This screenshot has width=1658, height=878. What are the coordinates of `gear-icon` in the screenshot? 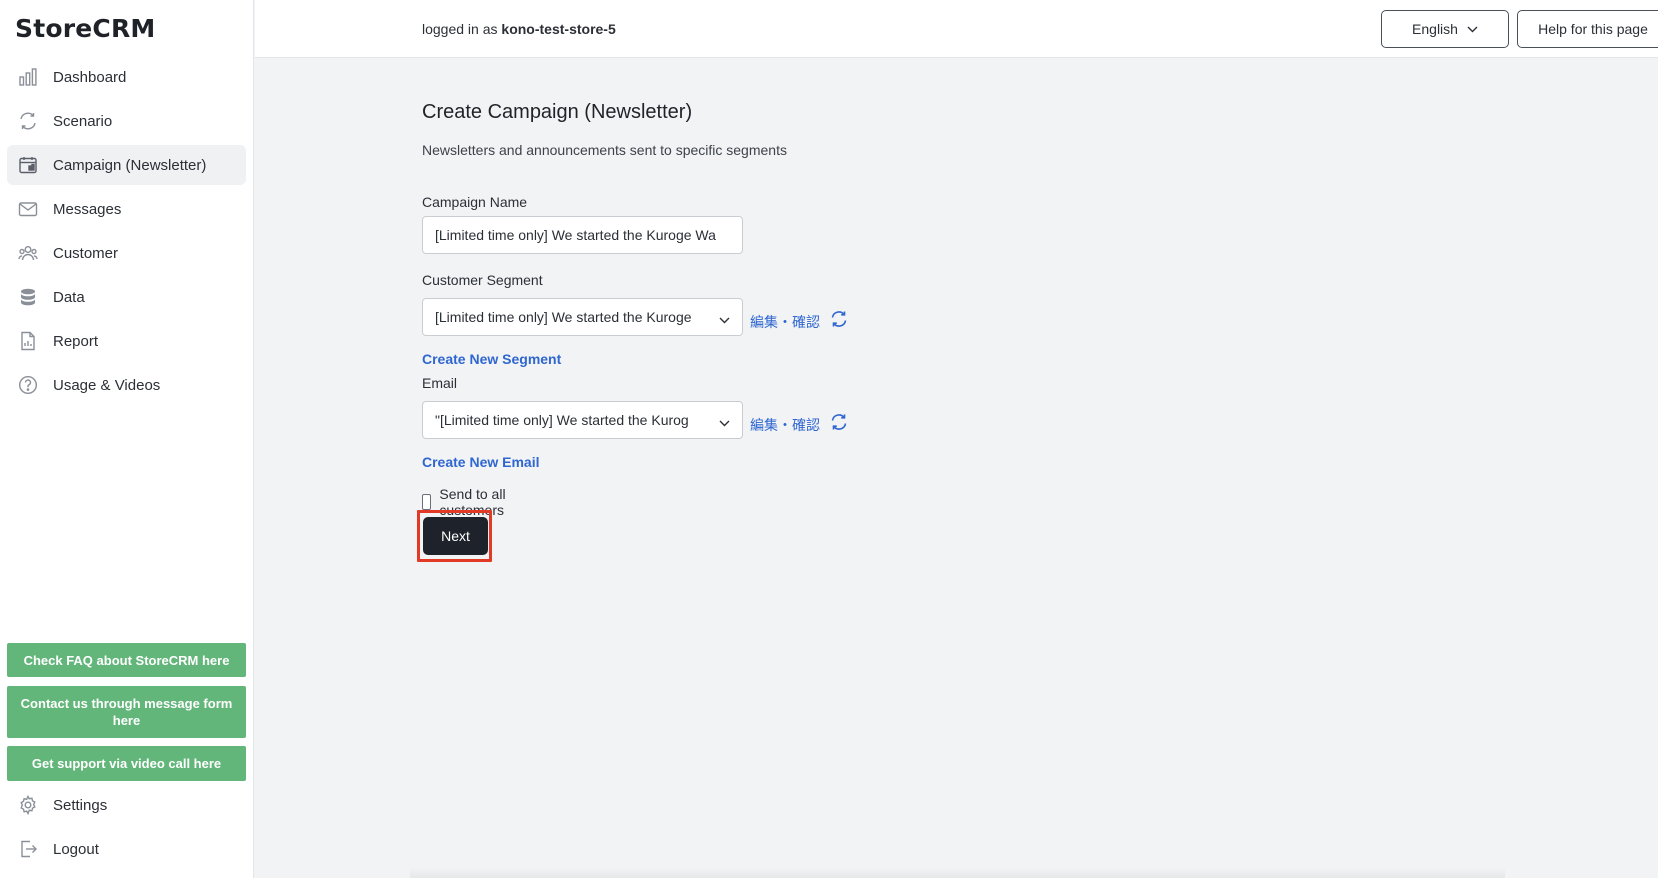 It's located at (28, 805).